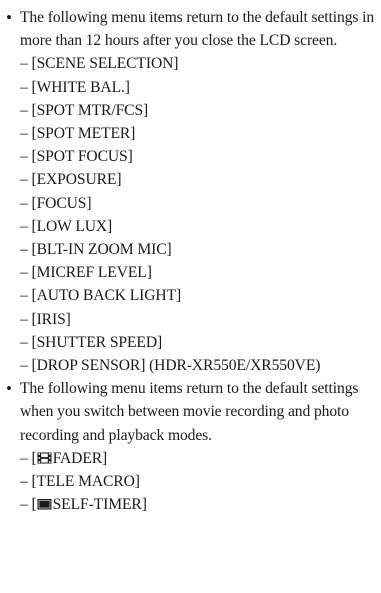 The image size is (381, 593). What do you see at coordinates (72, 226) in the screenshot?
I see `menu-item-label: [LOW LUX]` at bounding box center [72, 226].